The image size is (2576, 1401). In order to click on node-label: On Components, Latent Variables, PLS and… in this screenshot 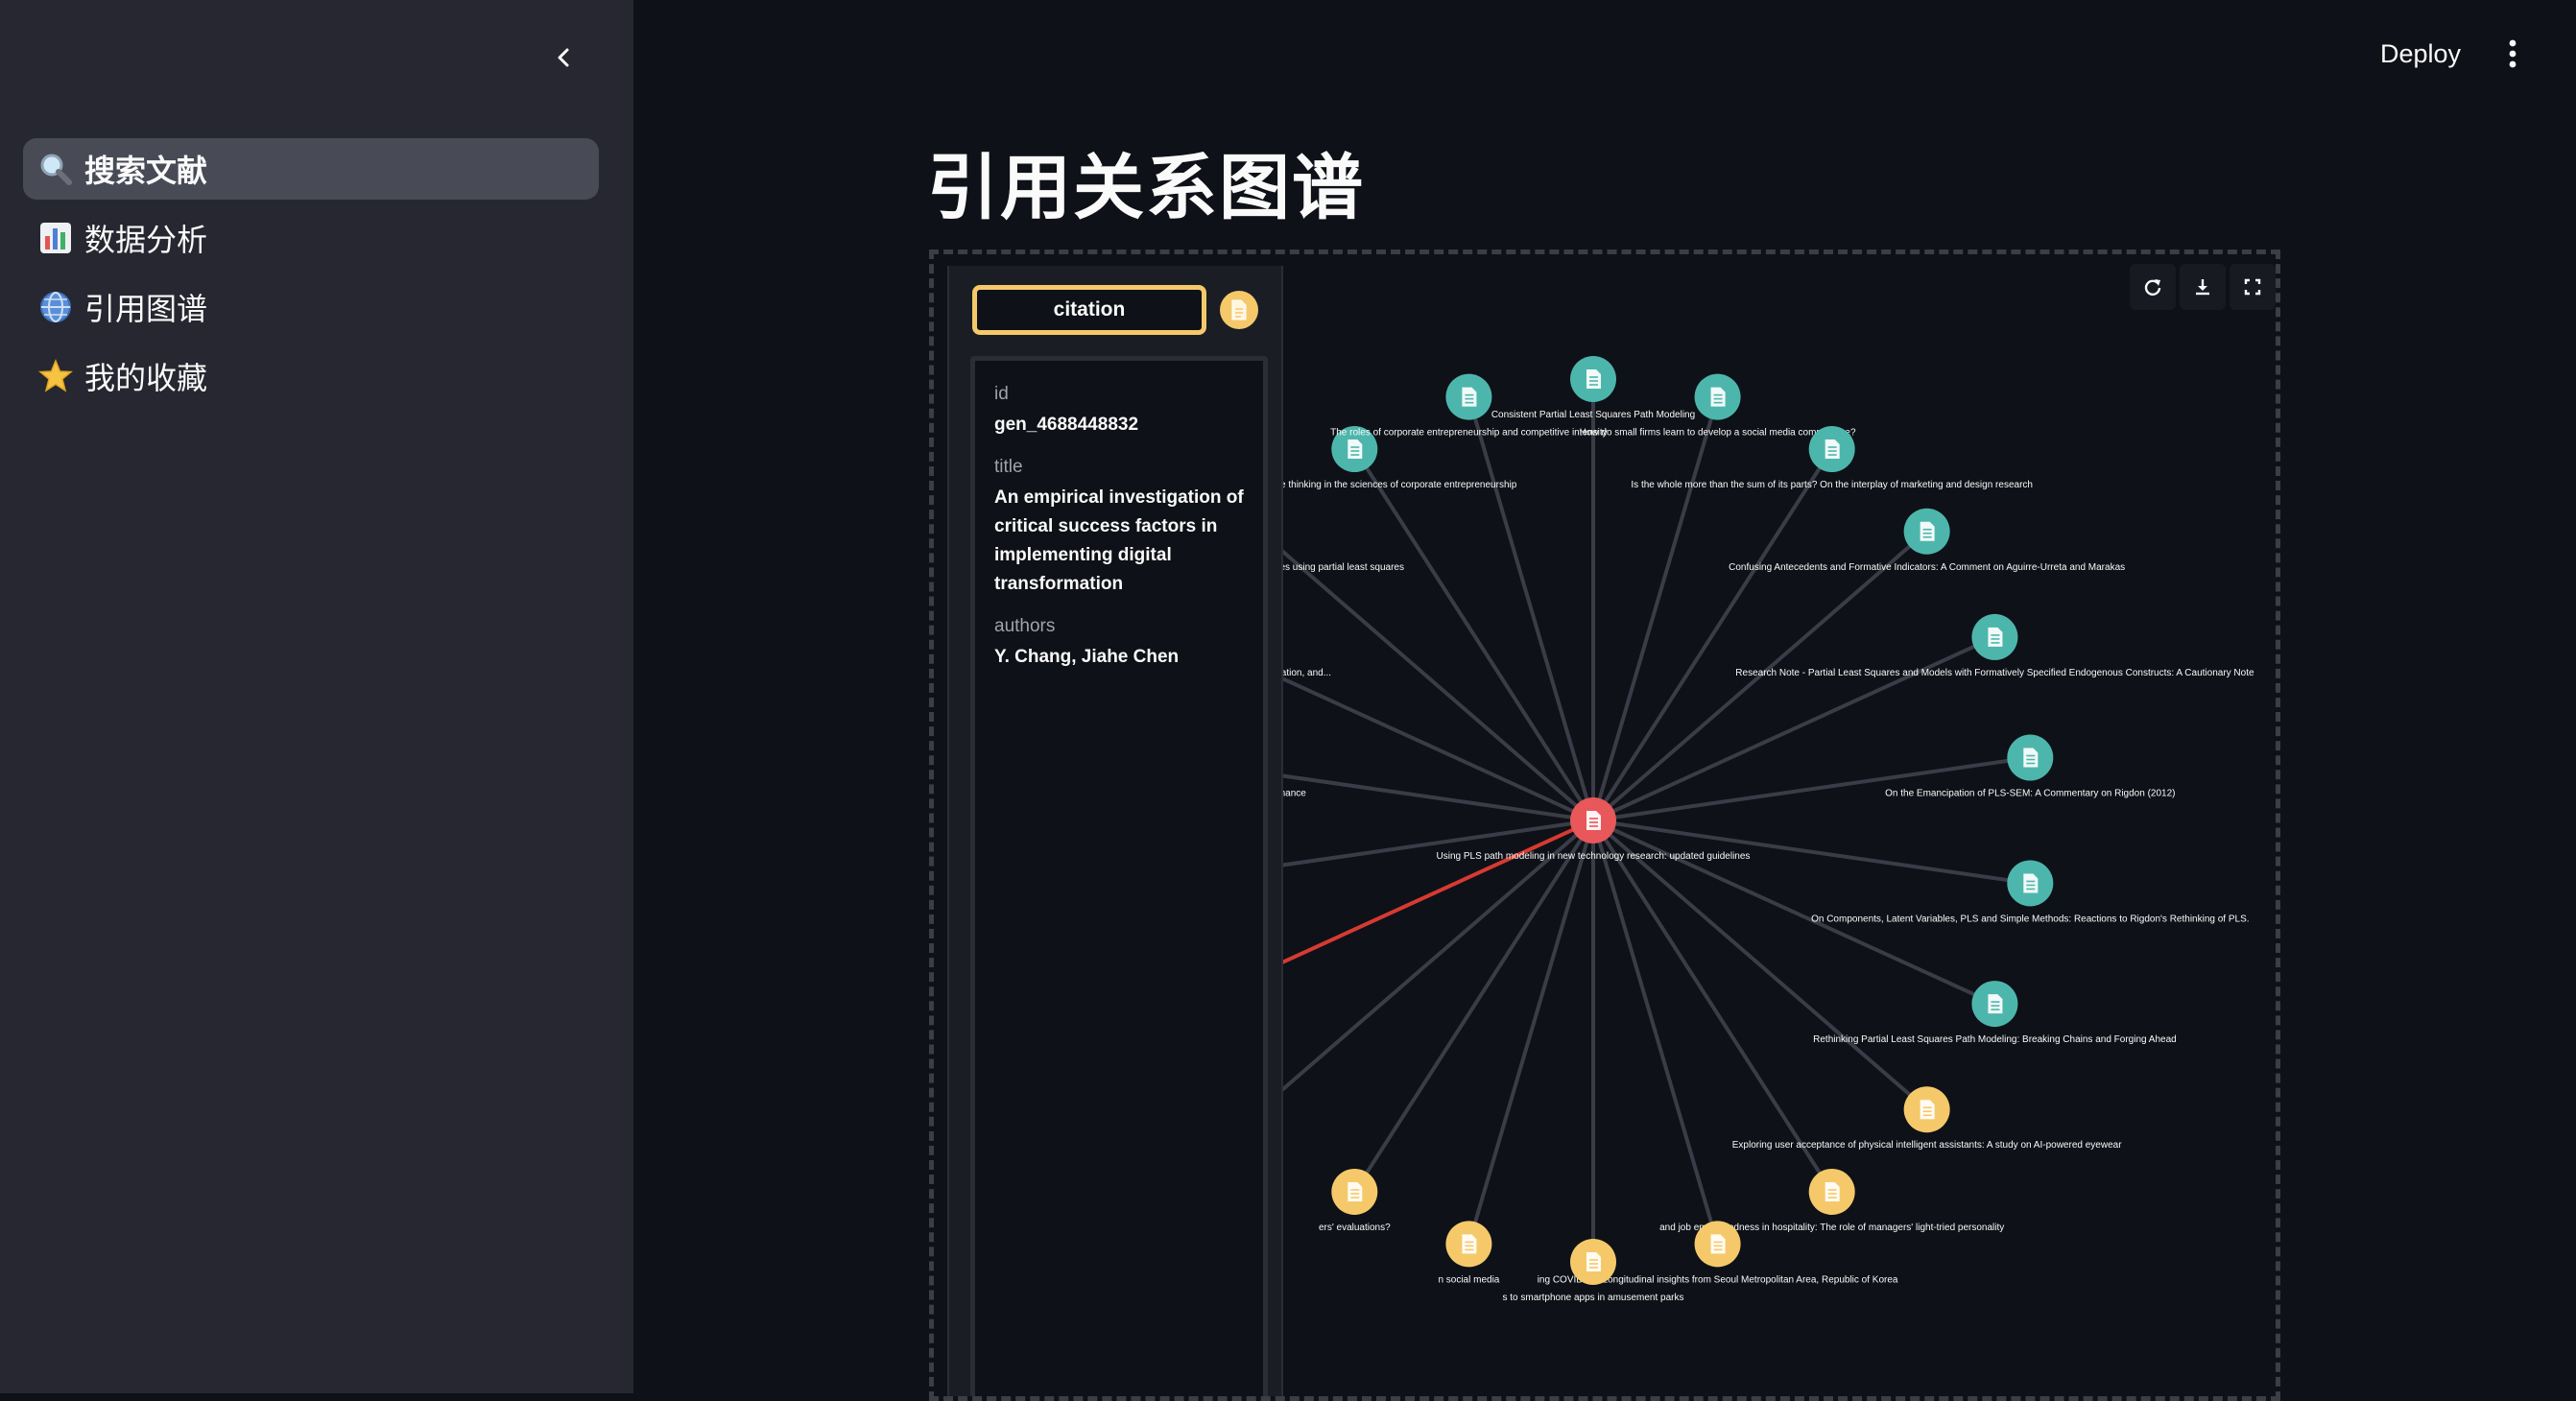, I will do `click(2030, 919)`.